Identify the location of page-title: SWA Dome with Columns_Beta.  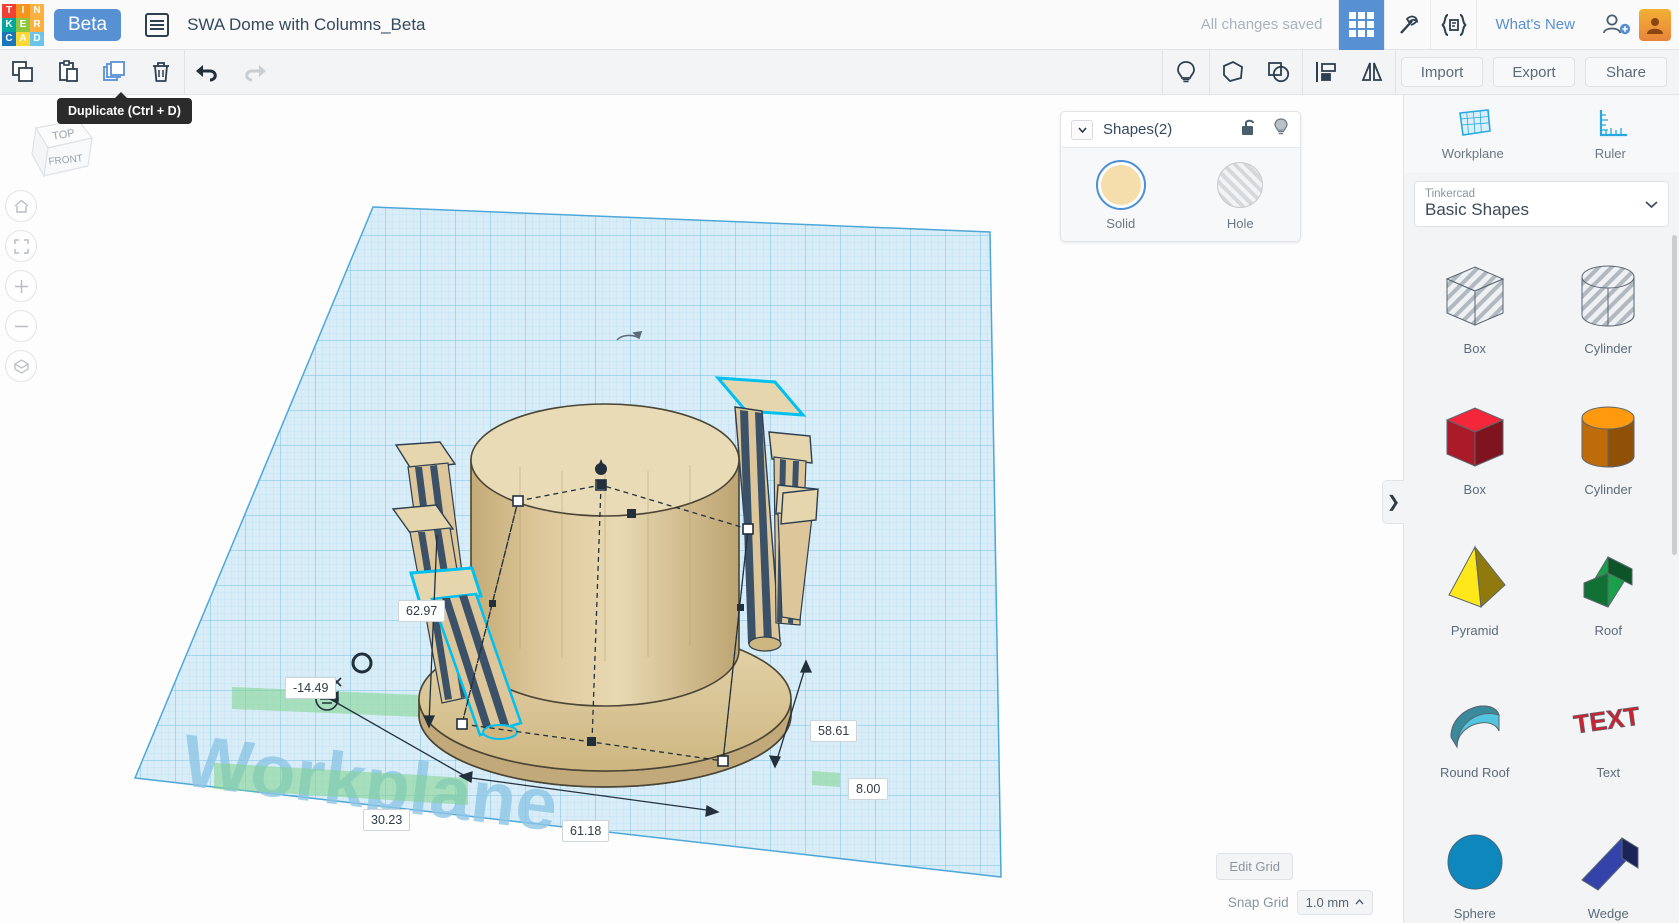
(306, 25).